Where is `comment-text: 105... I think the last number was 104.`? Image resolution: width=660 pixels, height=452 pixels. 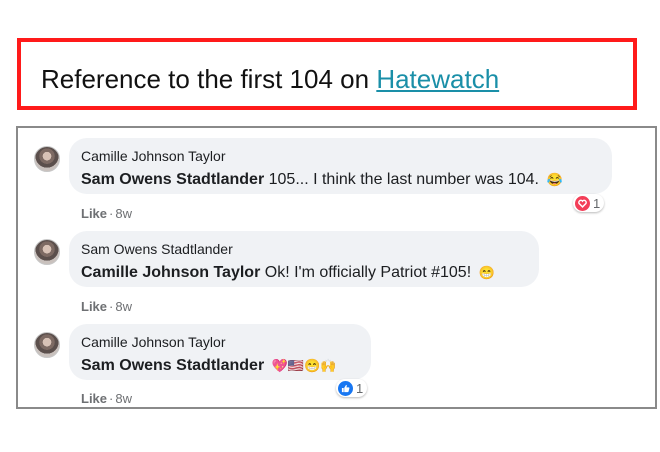 comment-text: 105... I think the last number was 104. is located at coordinates (404, 179).